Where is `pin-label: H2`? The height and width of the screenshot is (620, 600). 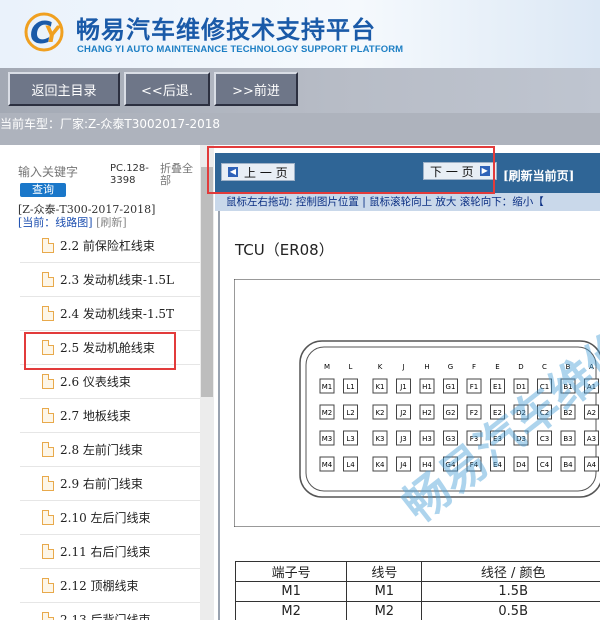 pin-label: H2 is located at coordinates (427, 413).